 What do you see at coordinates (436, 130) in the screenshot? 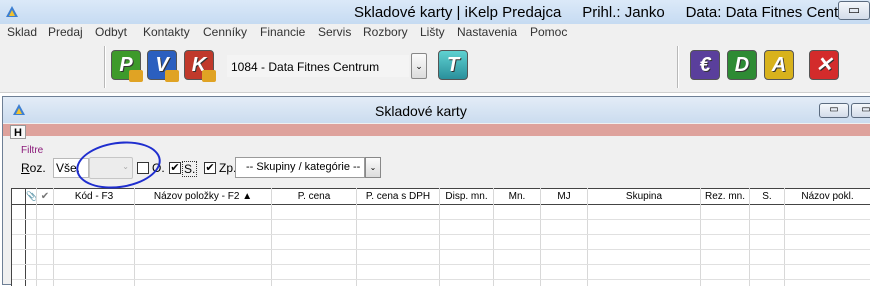
I see `tab-strip` at bounding box center [436, 130].